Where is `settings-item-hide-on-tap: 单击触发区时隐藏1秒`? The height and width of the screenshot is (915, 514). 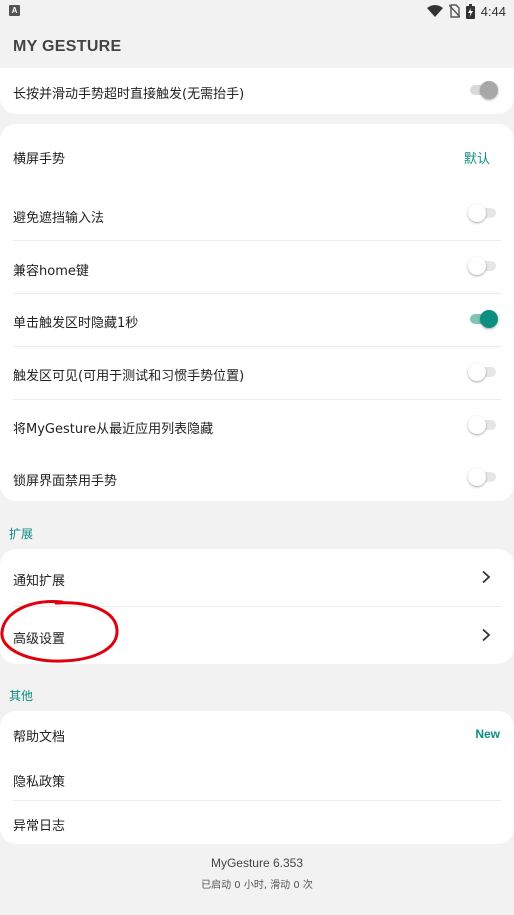
settings-item-hide-on-tap: 单击触发区时隐藏1秒 is located at coordinates (257, 320).